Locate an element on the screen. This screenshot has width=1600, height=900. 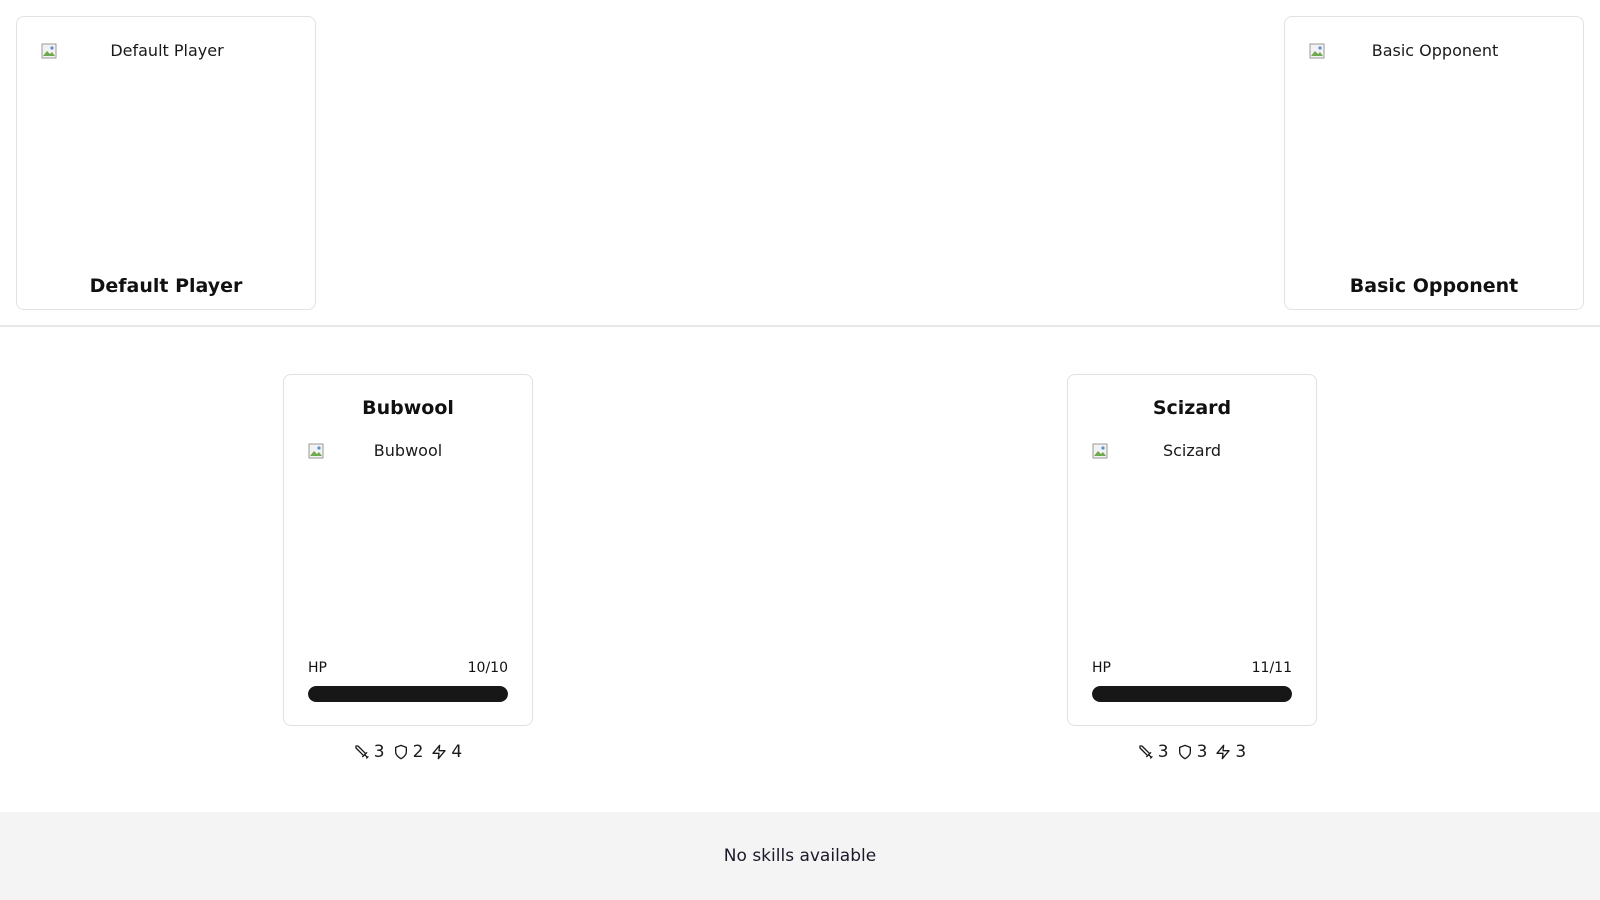
opponent-profile-card: Basic Opponent Basic Opponent is located at coordinates (1434, 163).